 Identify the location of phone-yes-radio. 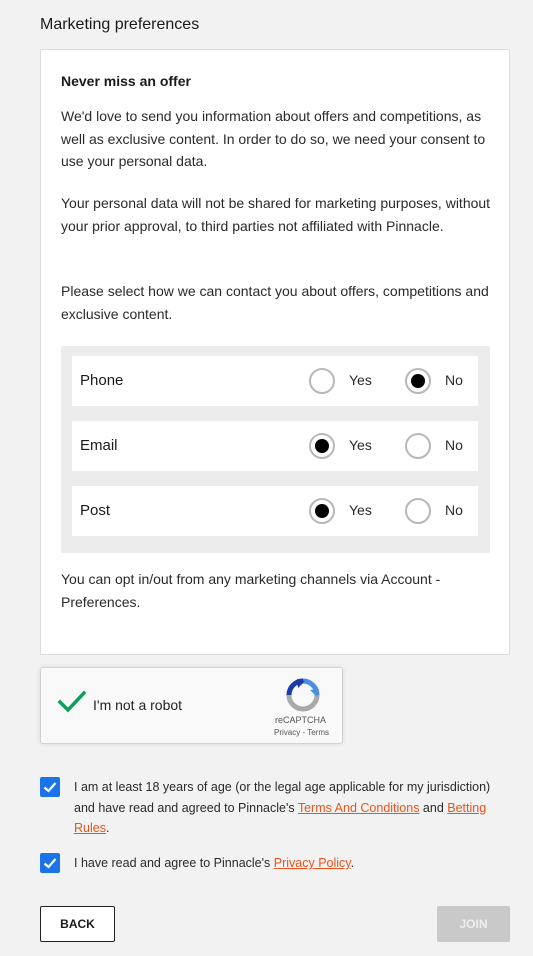
(322, 381).